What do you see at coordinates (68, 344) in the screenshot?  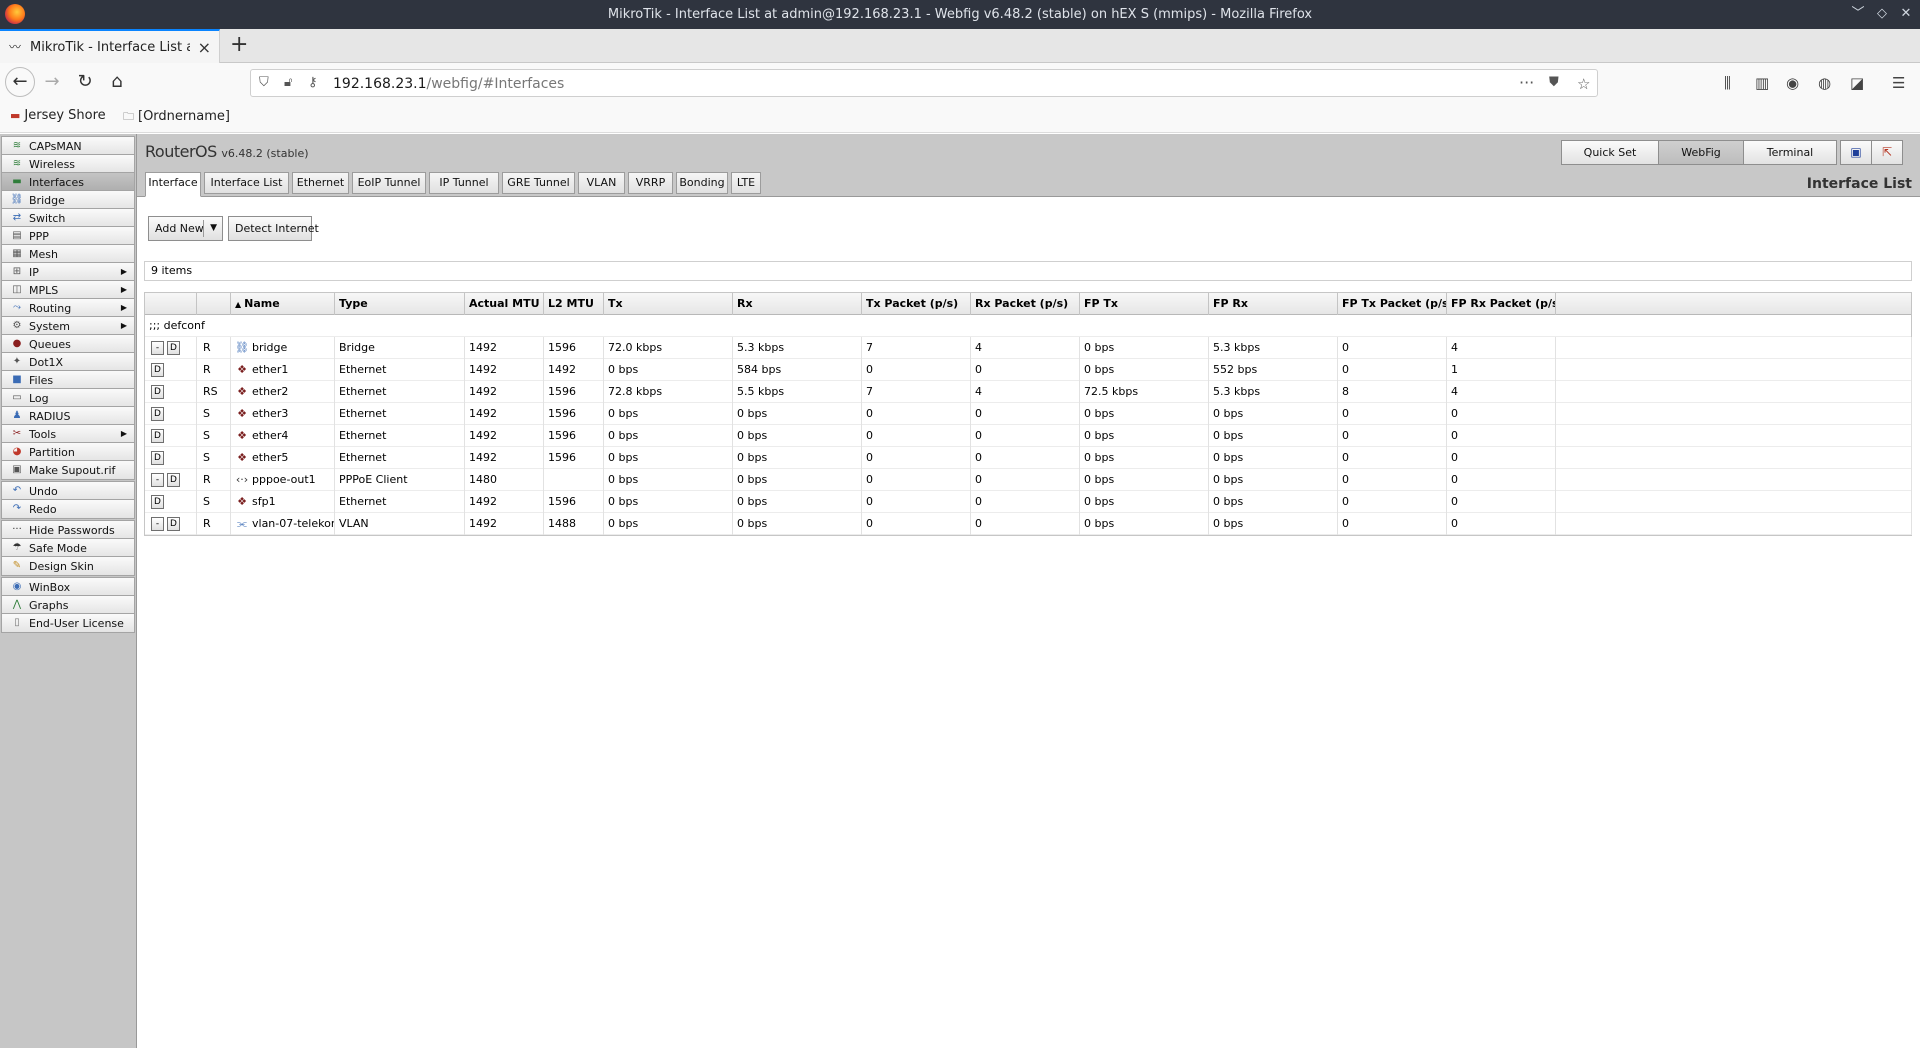 I see `sidebar-item-queues: ● Queues` at bounding box center [68, 344].